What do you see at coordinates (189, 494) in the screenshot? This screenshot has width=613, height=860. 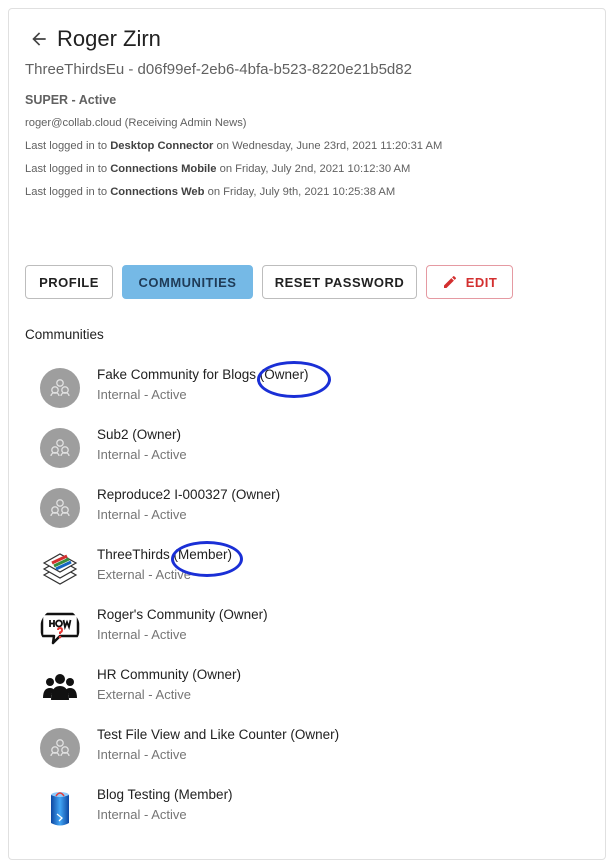 I see `community-name: Reproduce2 I-000327 (Owner)` at bounding box center [189, 494].